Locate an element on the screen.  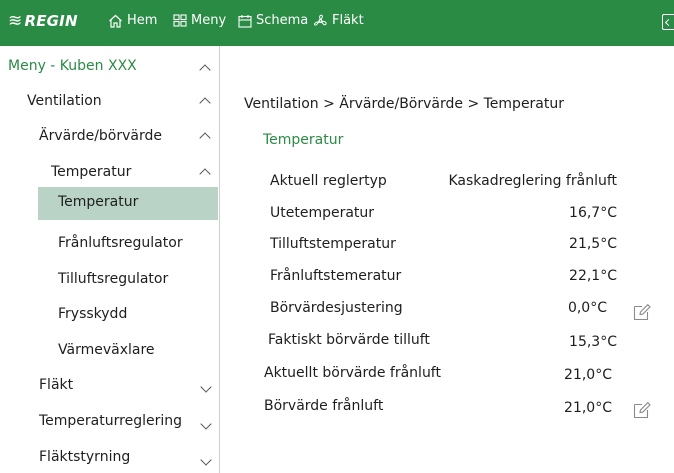
nav-schedule-label: Schema is located at coordinates (282, 20).